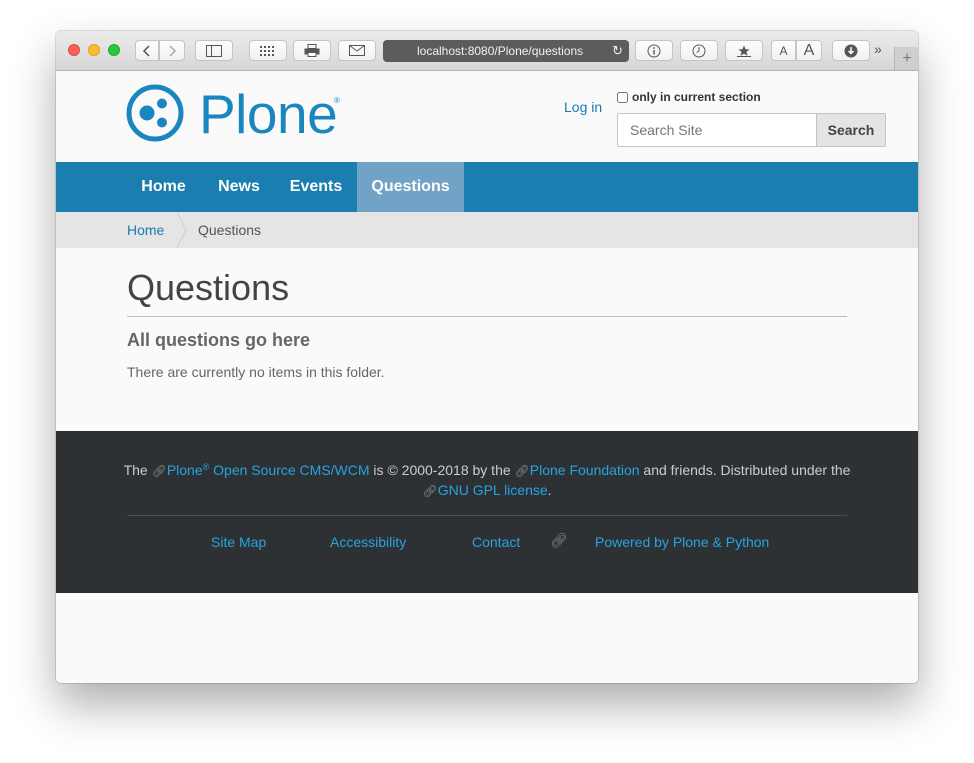  I want to click on bookmark-button, so click(744, 50).